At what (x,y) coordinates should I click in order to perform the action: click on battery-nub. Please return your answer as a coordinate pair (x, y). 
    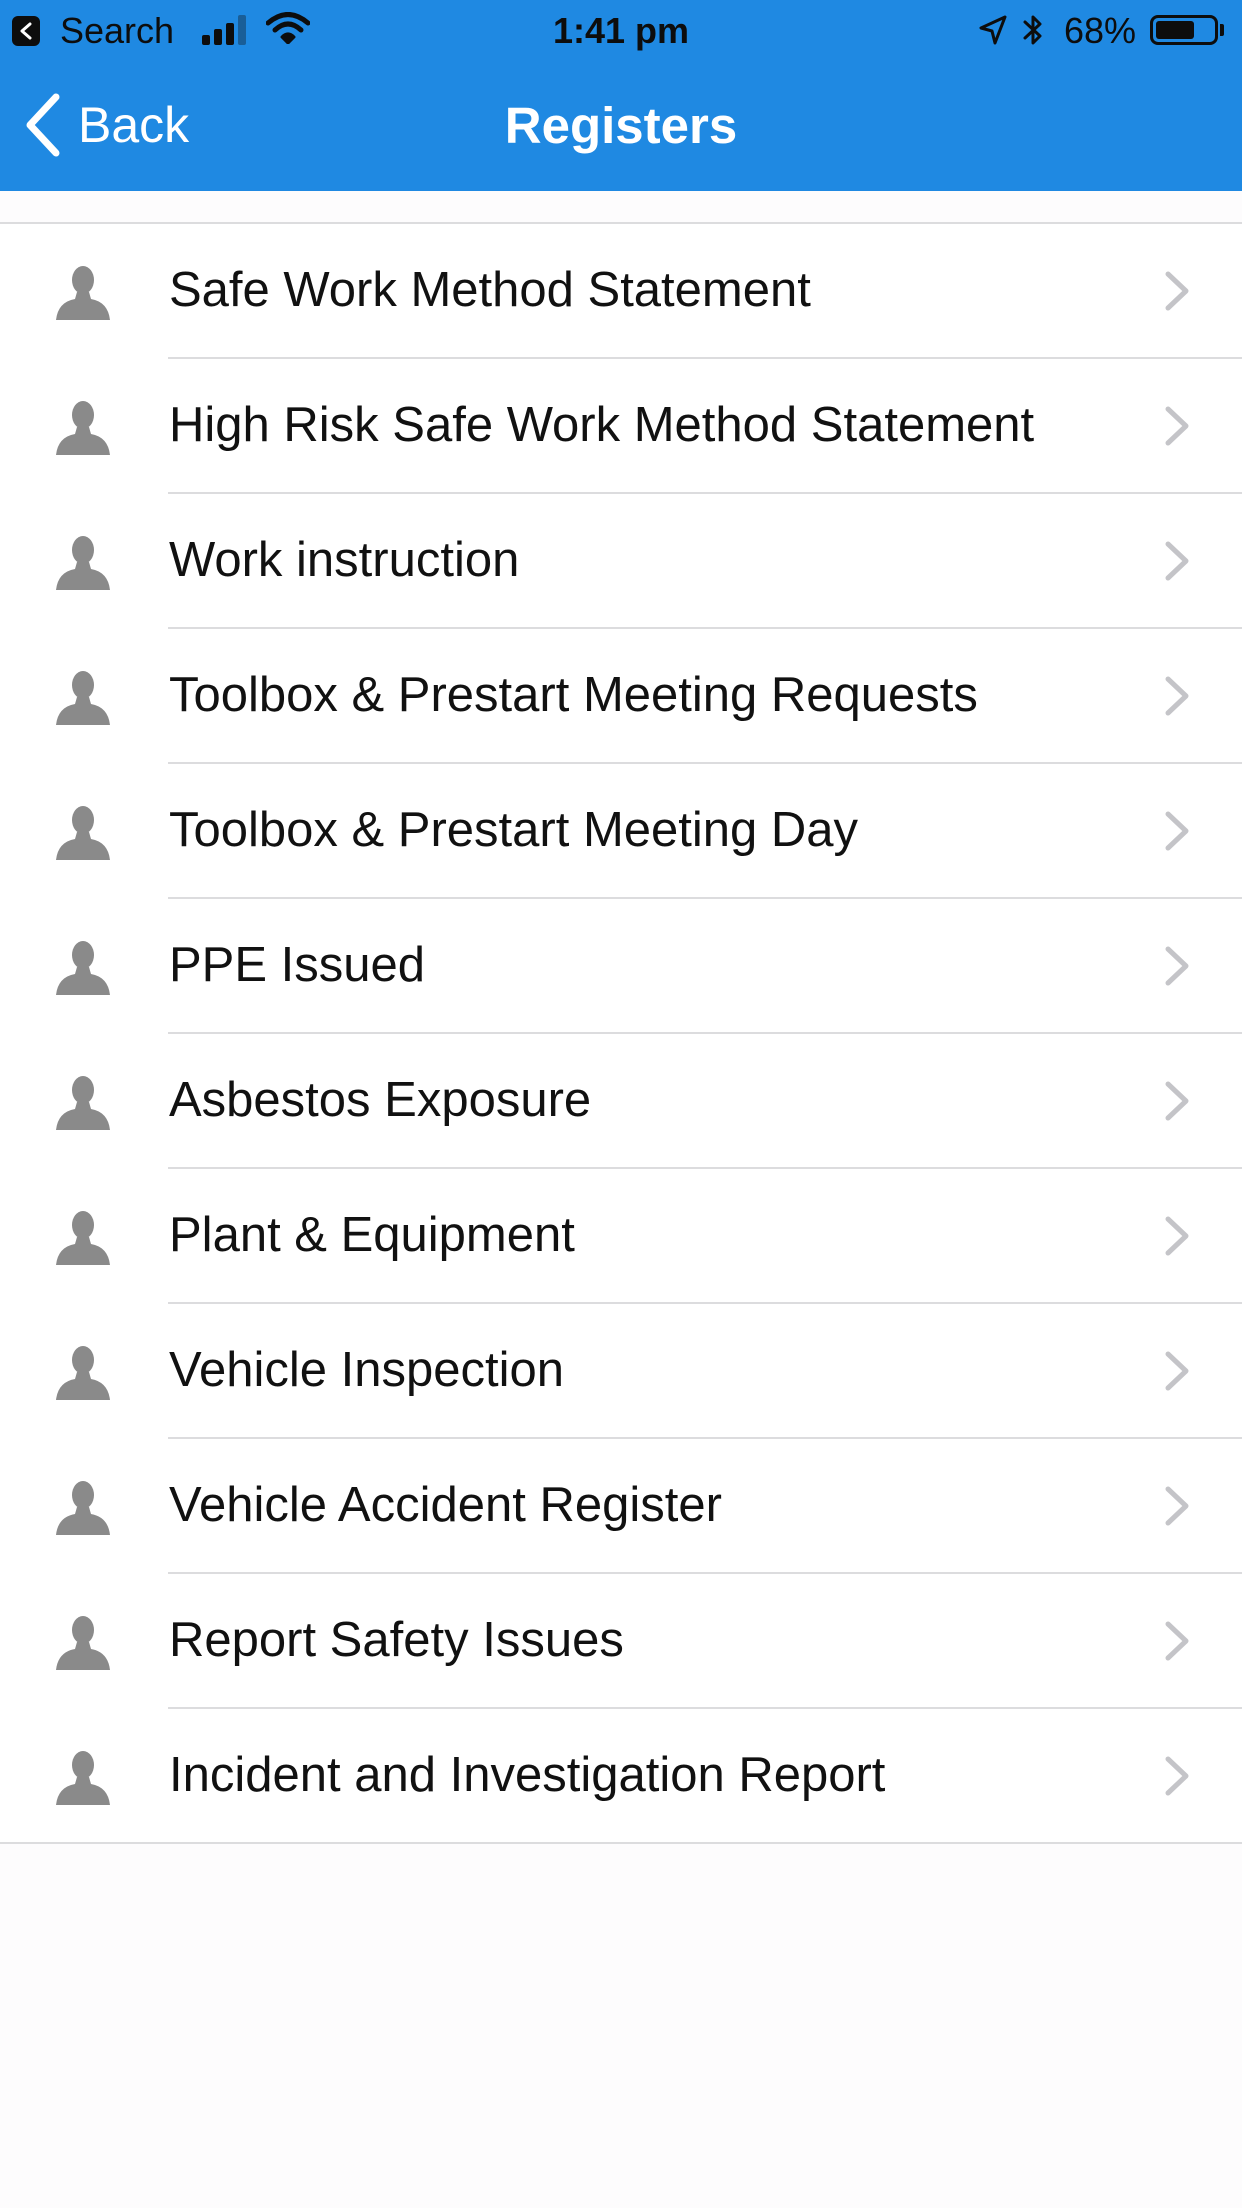
    Looking at the image, I should click on (1222, 30).